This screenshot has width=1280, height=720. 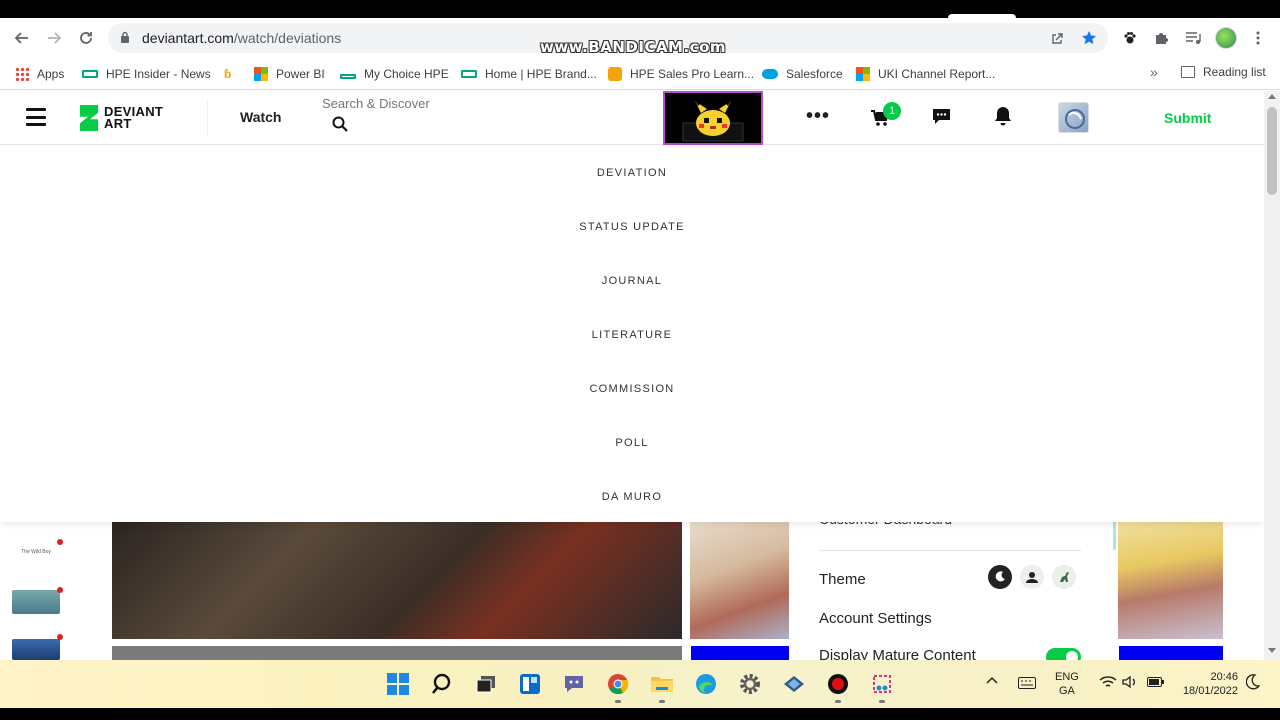 I want to click on dropdown-item-deviation: DEVIATION, so click(x=632, y=173).